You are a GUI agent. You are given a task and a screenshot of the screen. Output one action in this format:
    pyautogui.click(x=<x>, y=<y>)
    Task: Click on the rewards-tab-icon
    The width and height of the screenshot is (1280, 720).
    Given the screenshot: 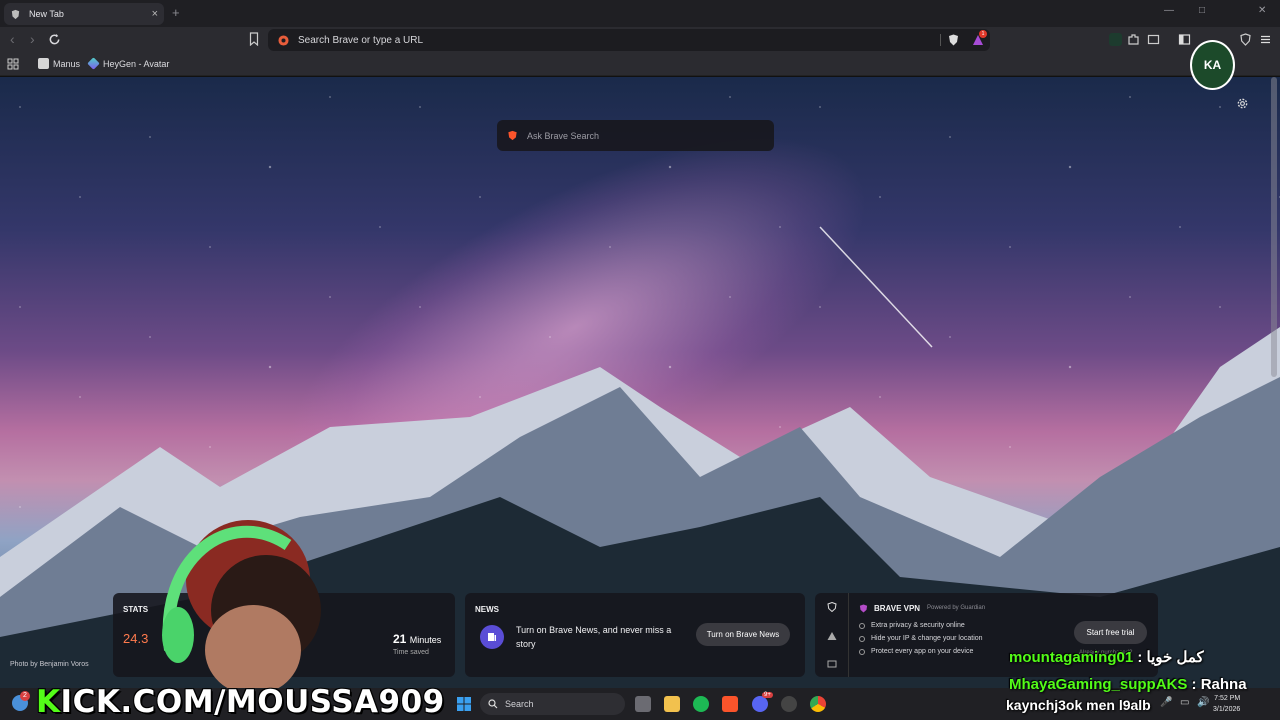 What is the action you would take?
    pyautogui.click(x=832, y=636)
    